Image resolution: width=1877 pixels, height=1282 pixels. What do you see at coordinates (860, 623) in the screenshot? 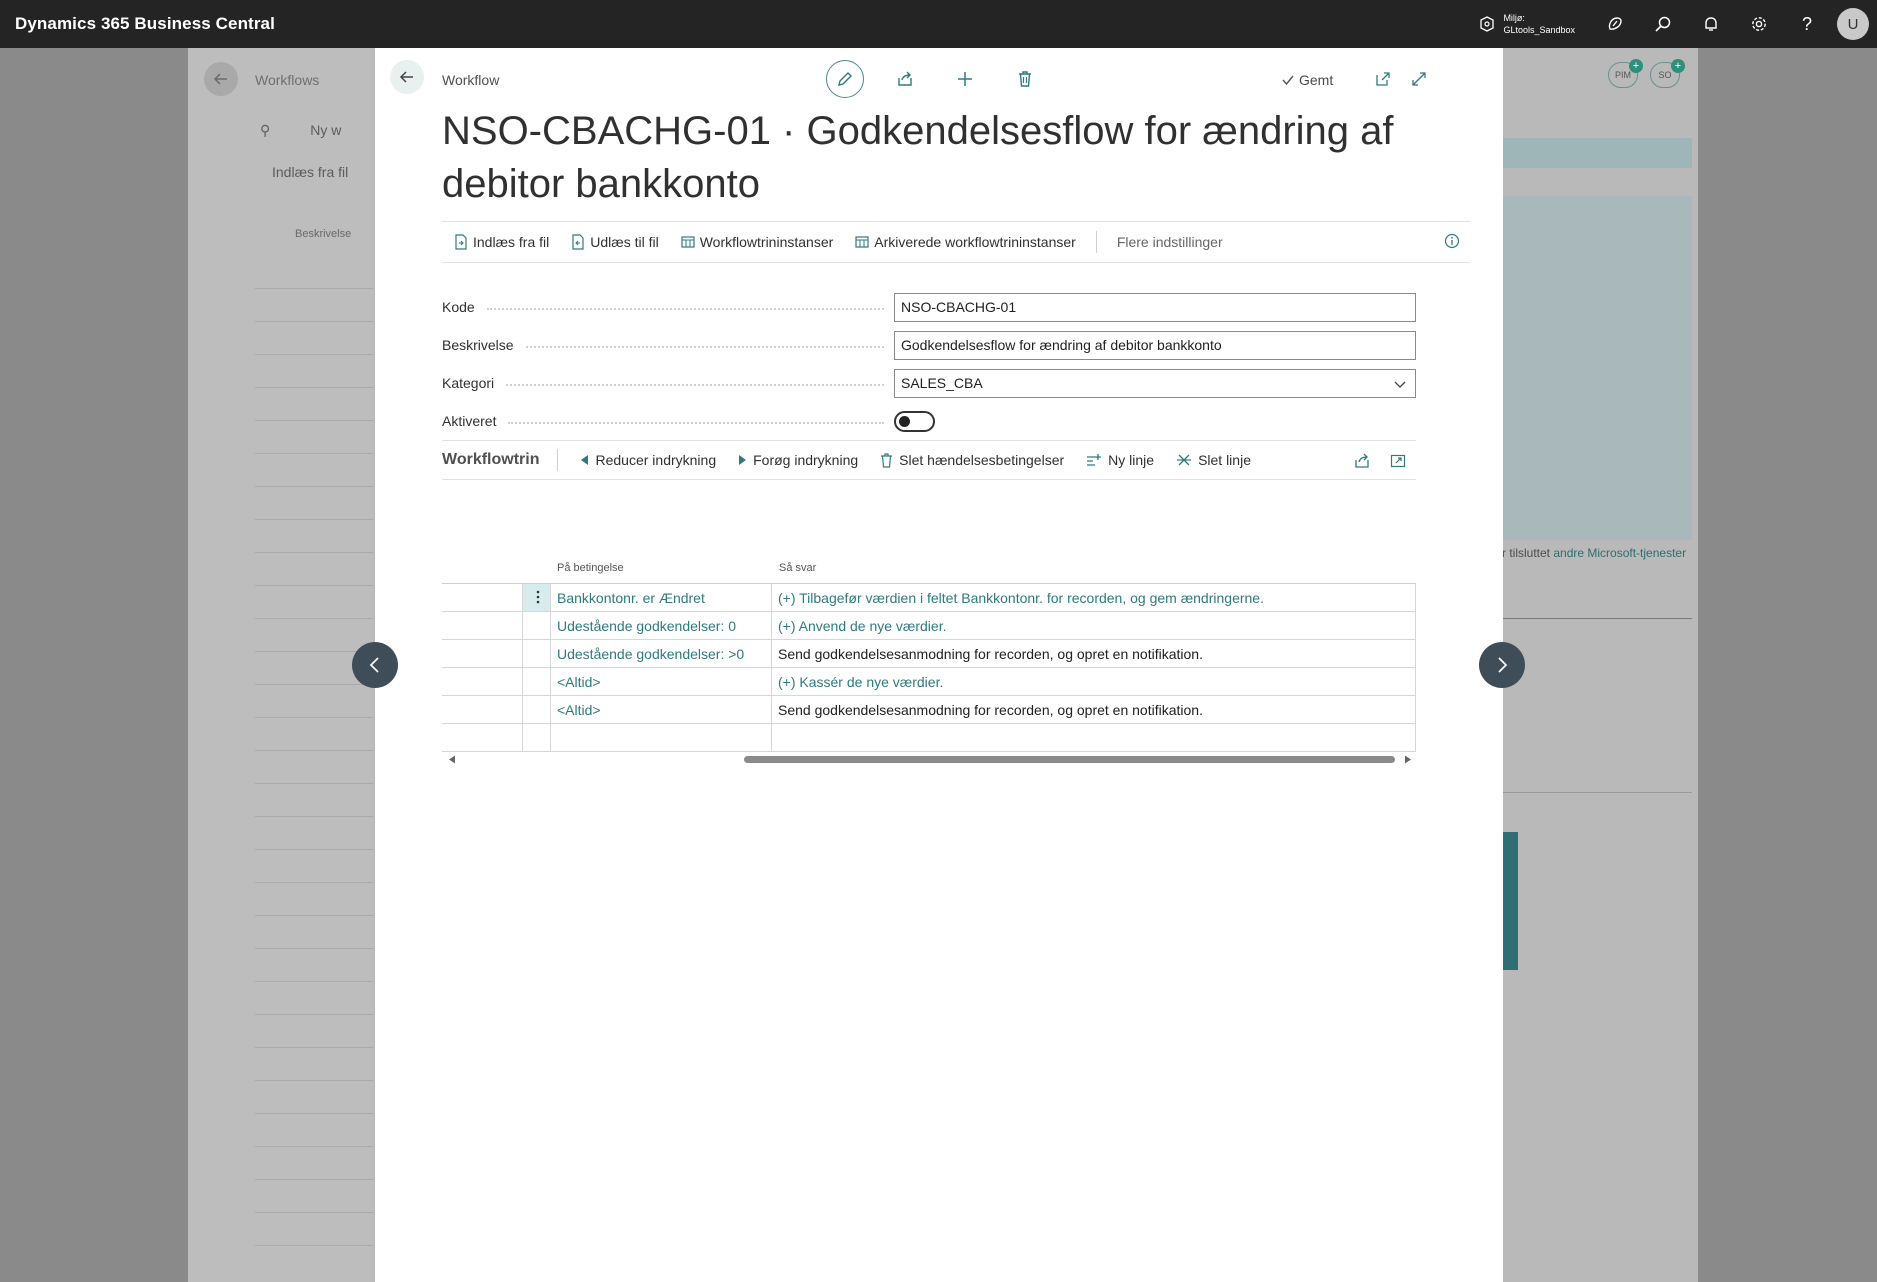
I see `response-cell: (+) Anvend de nye værdier.` at bounding box center [860, 623].